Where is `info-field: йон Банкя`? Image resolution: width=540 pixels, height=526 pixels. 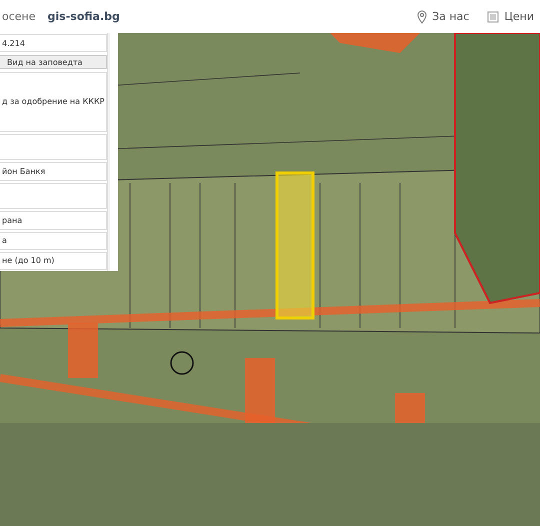
info-field: йон Банкя is located at coordinates (54, 171).